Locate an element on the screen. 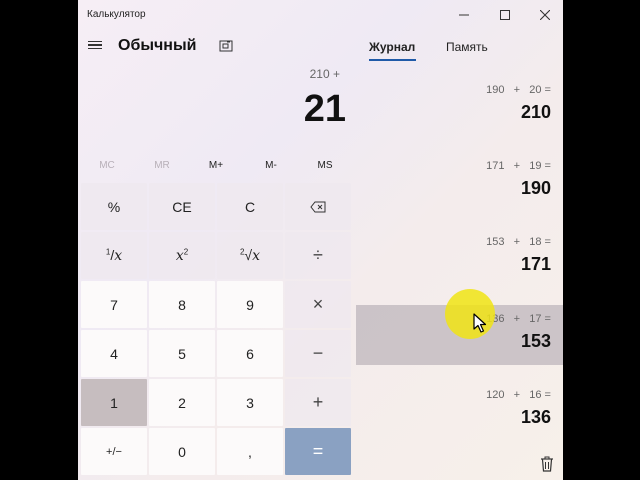 This screenshot has width=640, height=480. title-bar: Калькулятор is located at coordinates (320, 15).